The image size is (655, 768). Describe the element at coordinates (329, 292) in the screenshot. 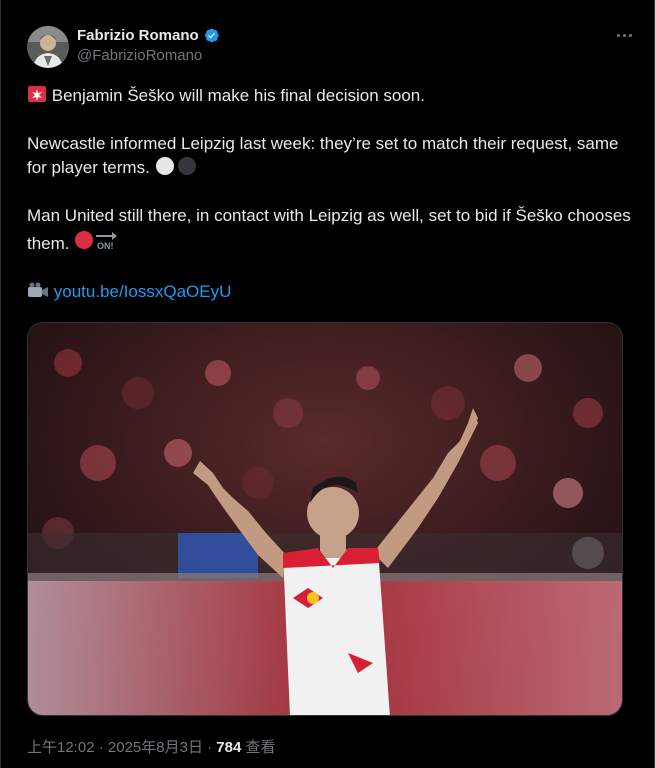

I see `tweet-link-line: youtu.be/IossxQaOEyU` at that location.